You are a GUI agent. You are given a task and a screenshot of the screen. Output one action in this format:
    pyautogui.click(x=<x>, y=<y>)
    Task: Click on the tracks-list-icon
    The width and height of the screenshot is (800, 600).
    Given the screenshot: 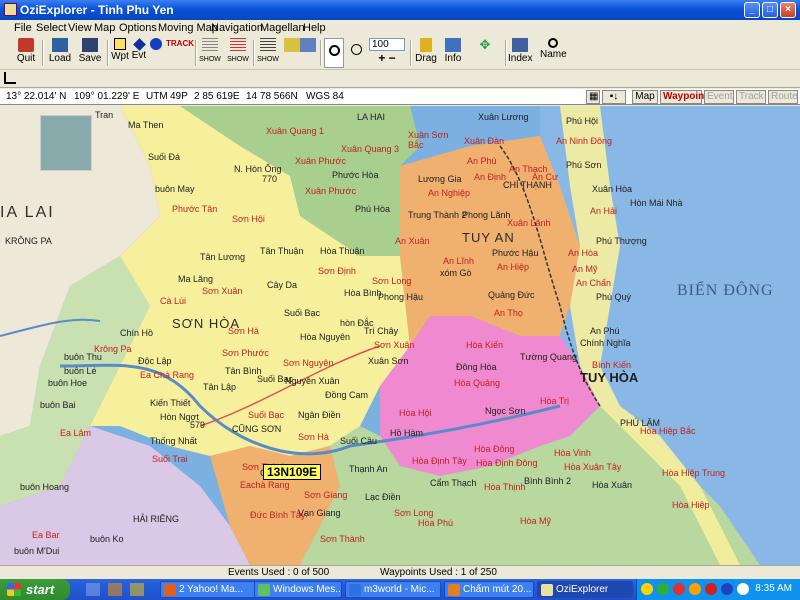 What is the action you would take?
    pyautogui.click(x=268, y=45)
    